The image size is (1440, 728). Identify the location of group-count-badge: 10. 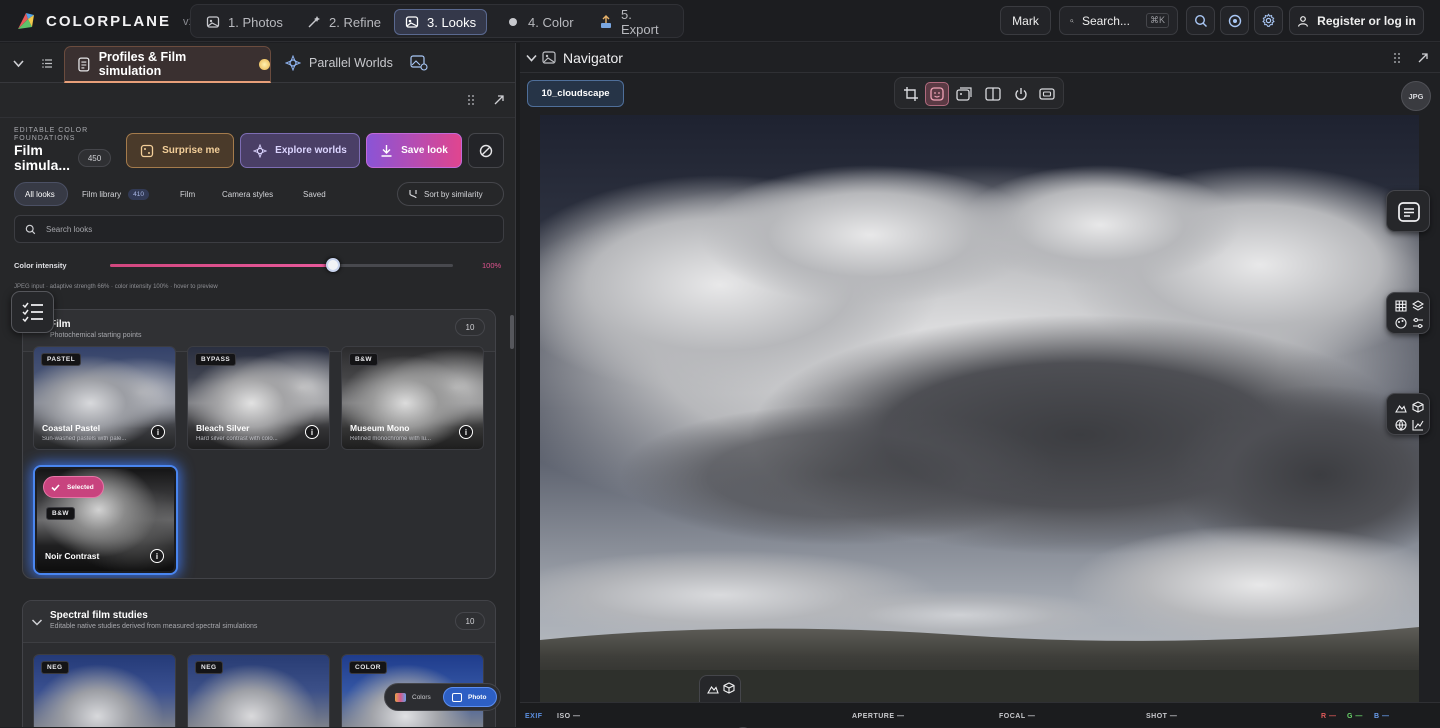
(470, 621).